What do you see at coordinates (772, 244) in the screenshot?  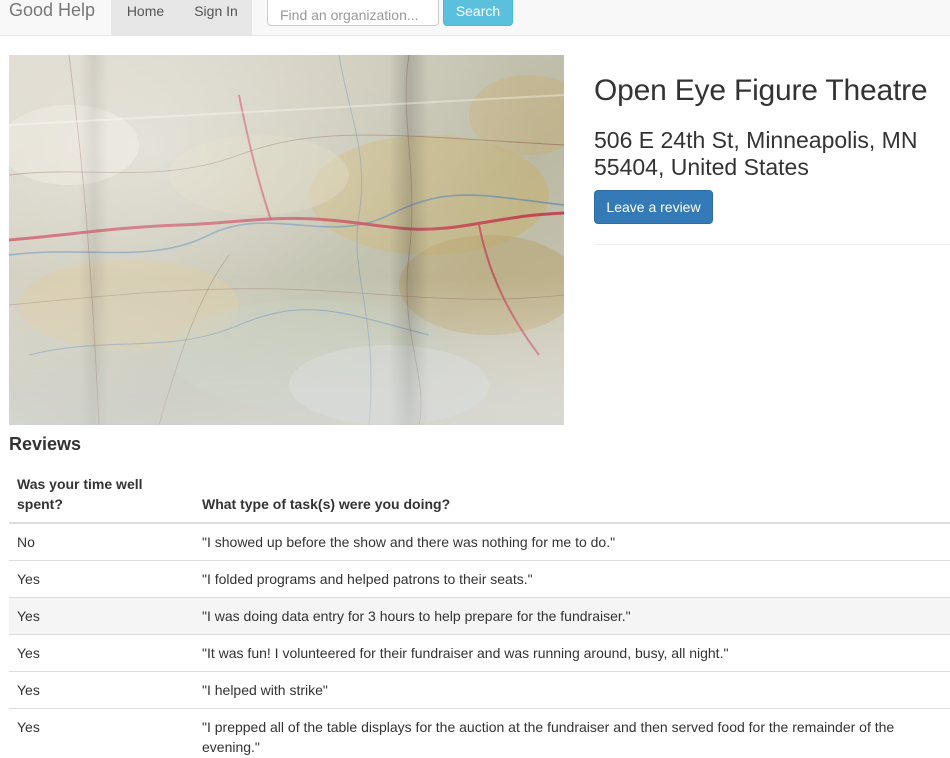 I see `divider` at bounding box center [772, 244].